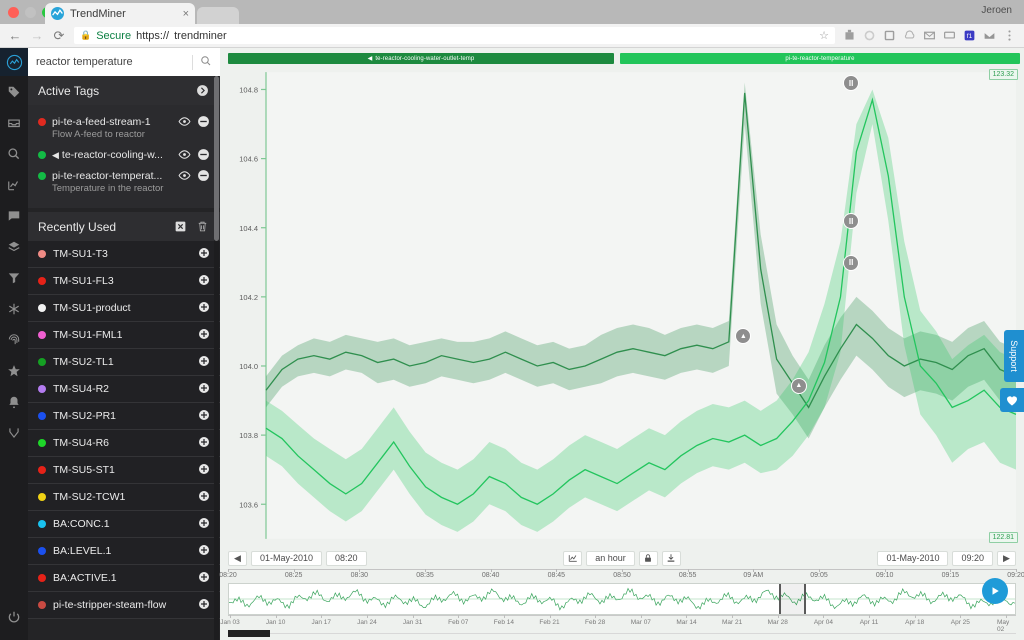 This screenshot has height=640, width=1024. What do you see at coordinates (216, 158) in the screenshot?
I see `panel-scrollbar-thumb` at bounding box center [216, 158].